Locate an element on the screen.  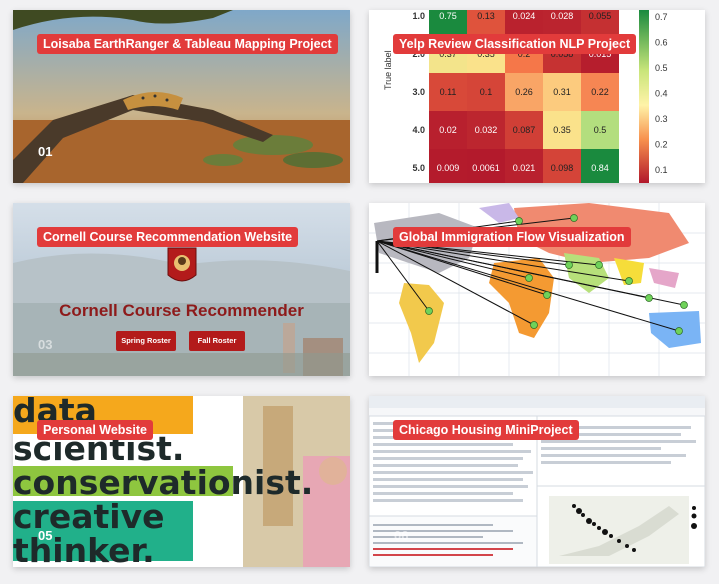
heatmap-ytick: 3.0 is located at coordinates (418, 92).